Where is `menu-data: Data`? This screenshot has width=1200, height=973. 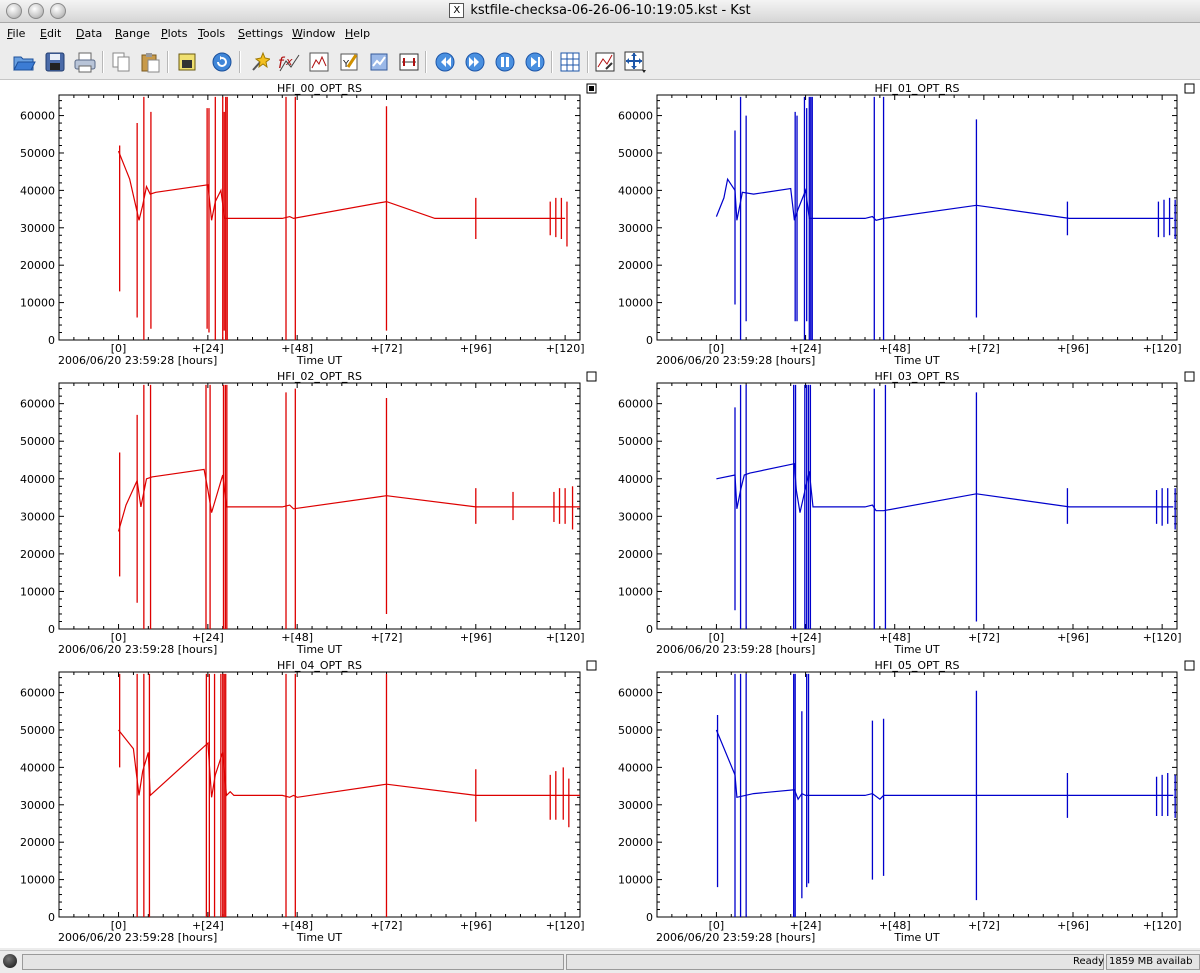 menu-data: Data is located at coordinates (89, 33).